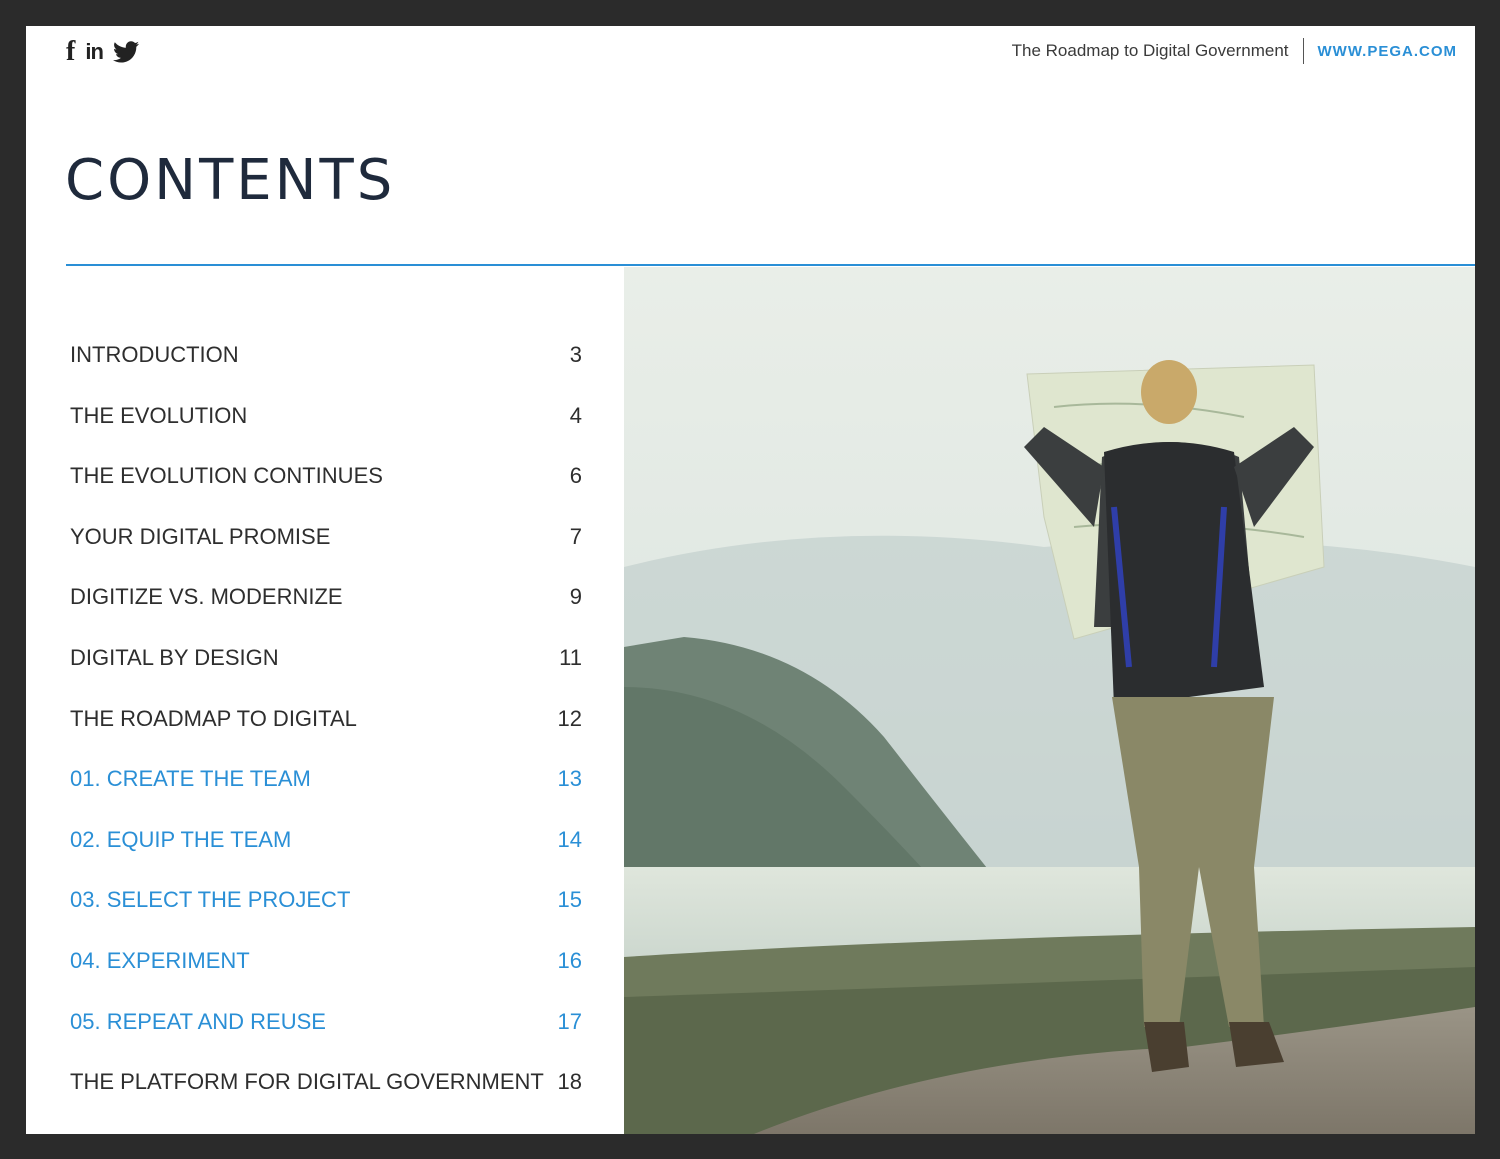 This screenshot has height=1159, width=1500. Describe the element at coordinates (575, 354) in the screenshot. I see `toc-item-page: 3` at that location.